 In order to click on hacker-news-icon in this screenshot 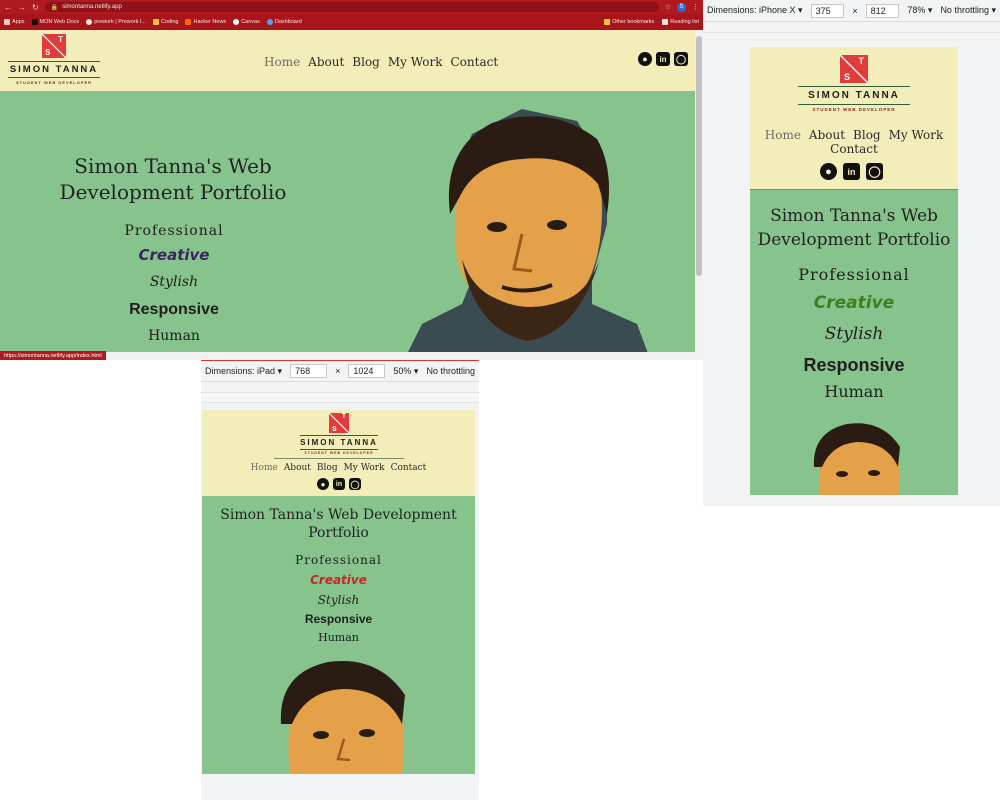, I will do `click(188, 22)`.